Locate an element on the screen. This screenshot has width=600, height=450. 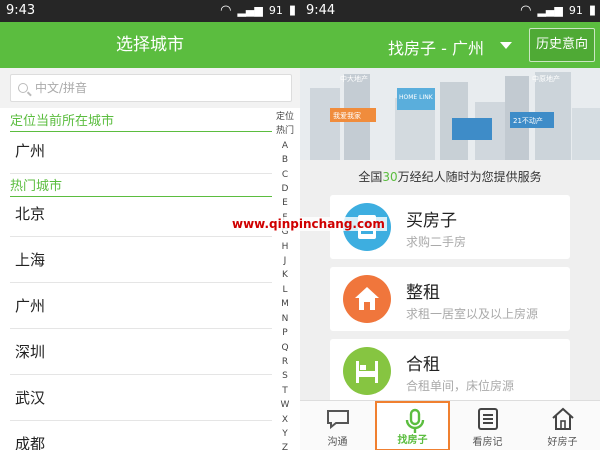
card-title: 买房子 is located at coordinates (431, 221).